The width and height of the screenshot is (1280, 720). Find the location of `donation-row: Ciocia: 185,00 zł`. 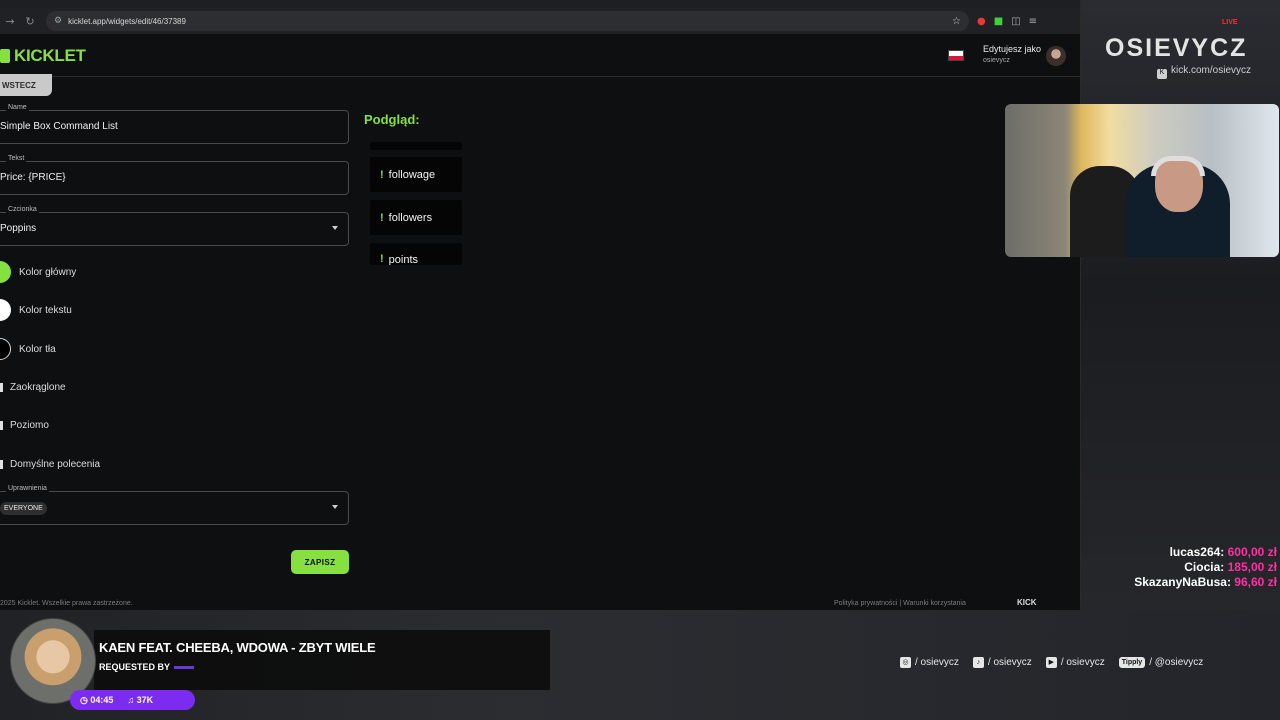

donation-row: Ciocia: 185,00 zł is located at coordinates (1230, 567).